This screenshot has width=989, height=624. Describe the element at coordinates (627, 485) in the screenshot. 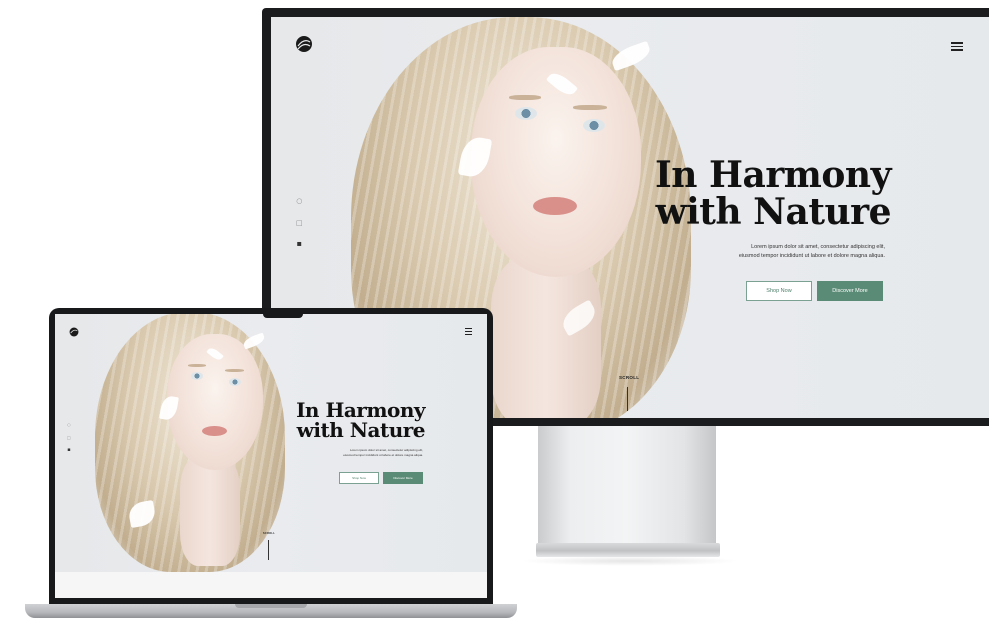

I see `monitor-stand` at that location.